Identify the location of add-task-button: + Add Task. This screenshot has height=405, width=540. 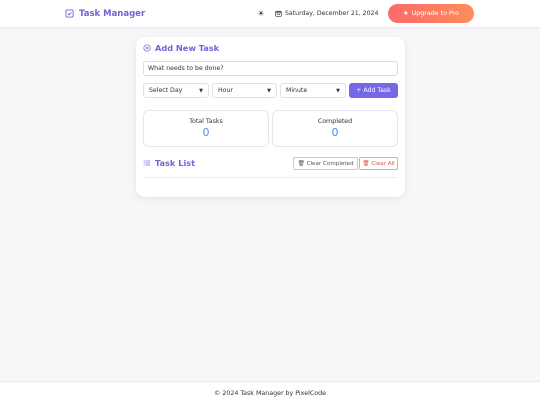
(373, 90).